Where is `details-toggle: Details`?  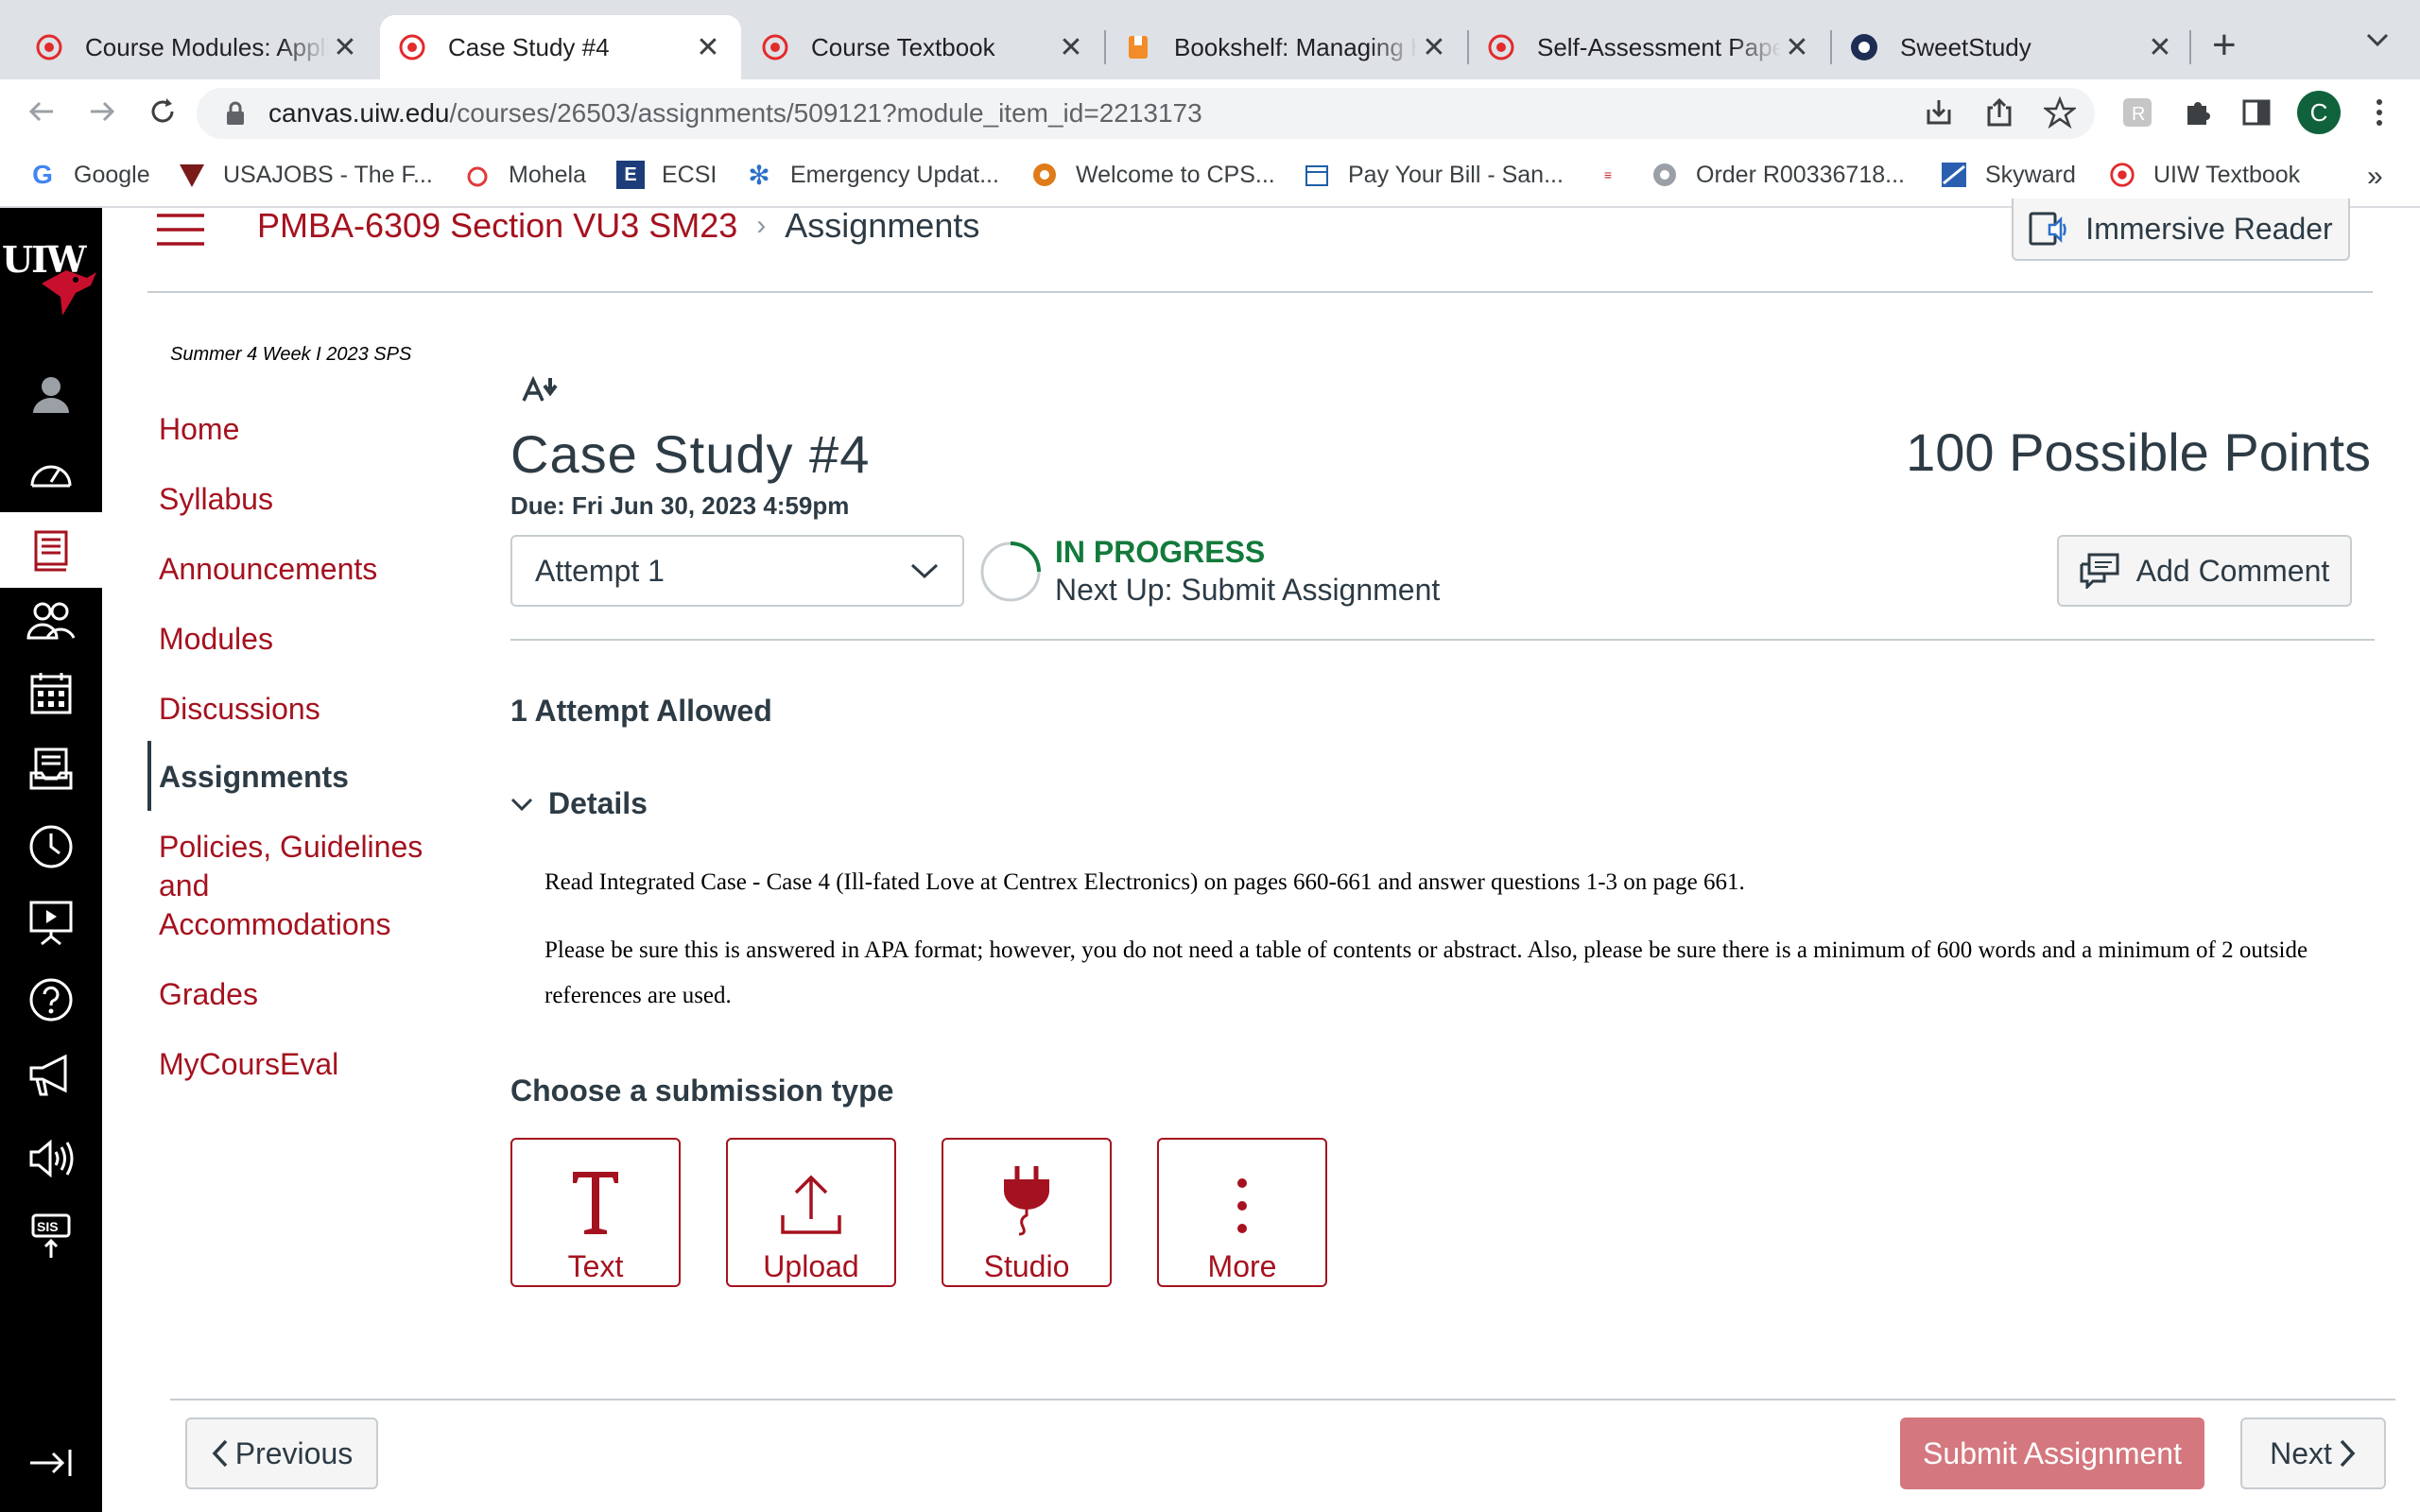
details-toggle: Details is located at coordinates (579, 803).